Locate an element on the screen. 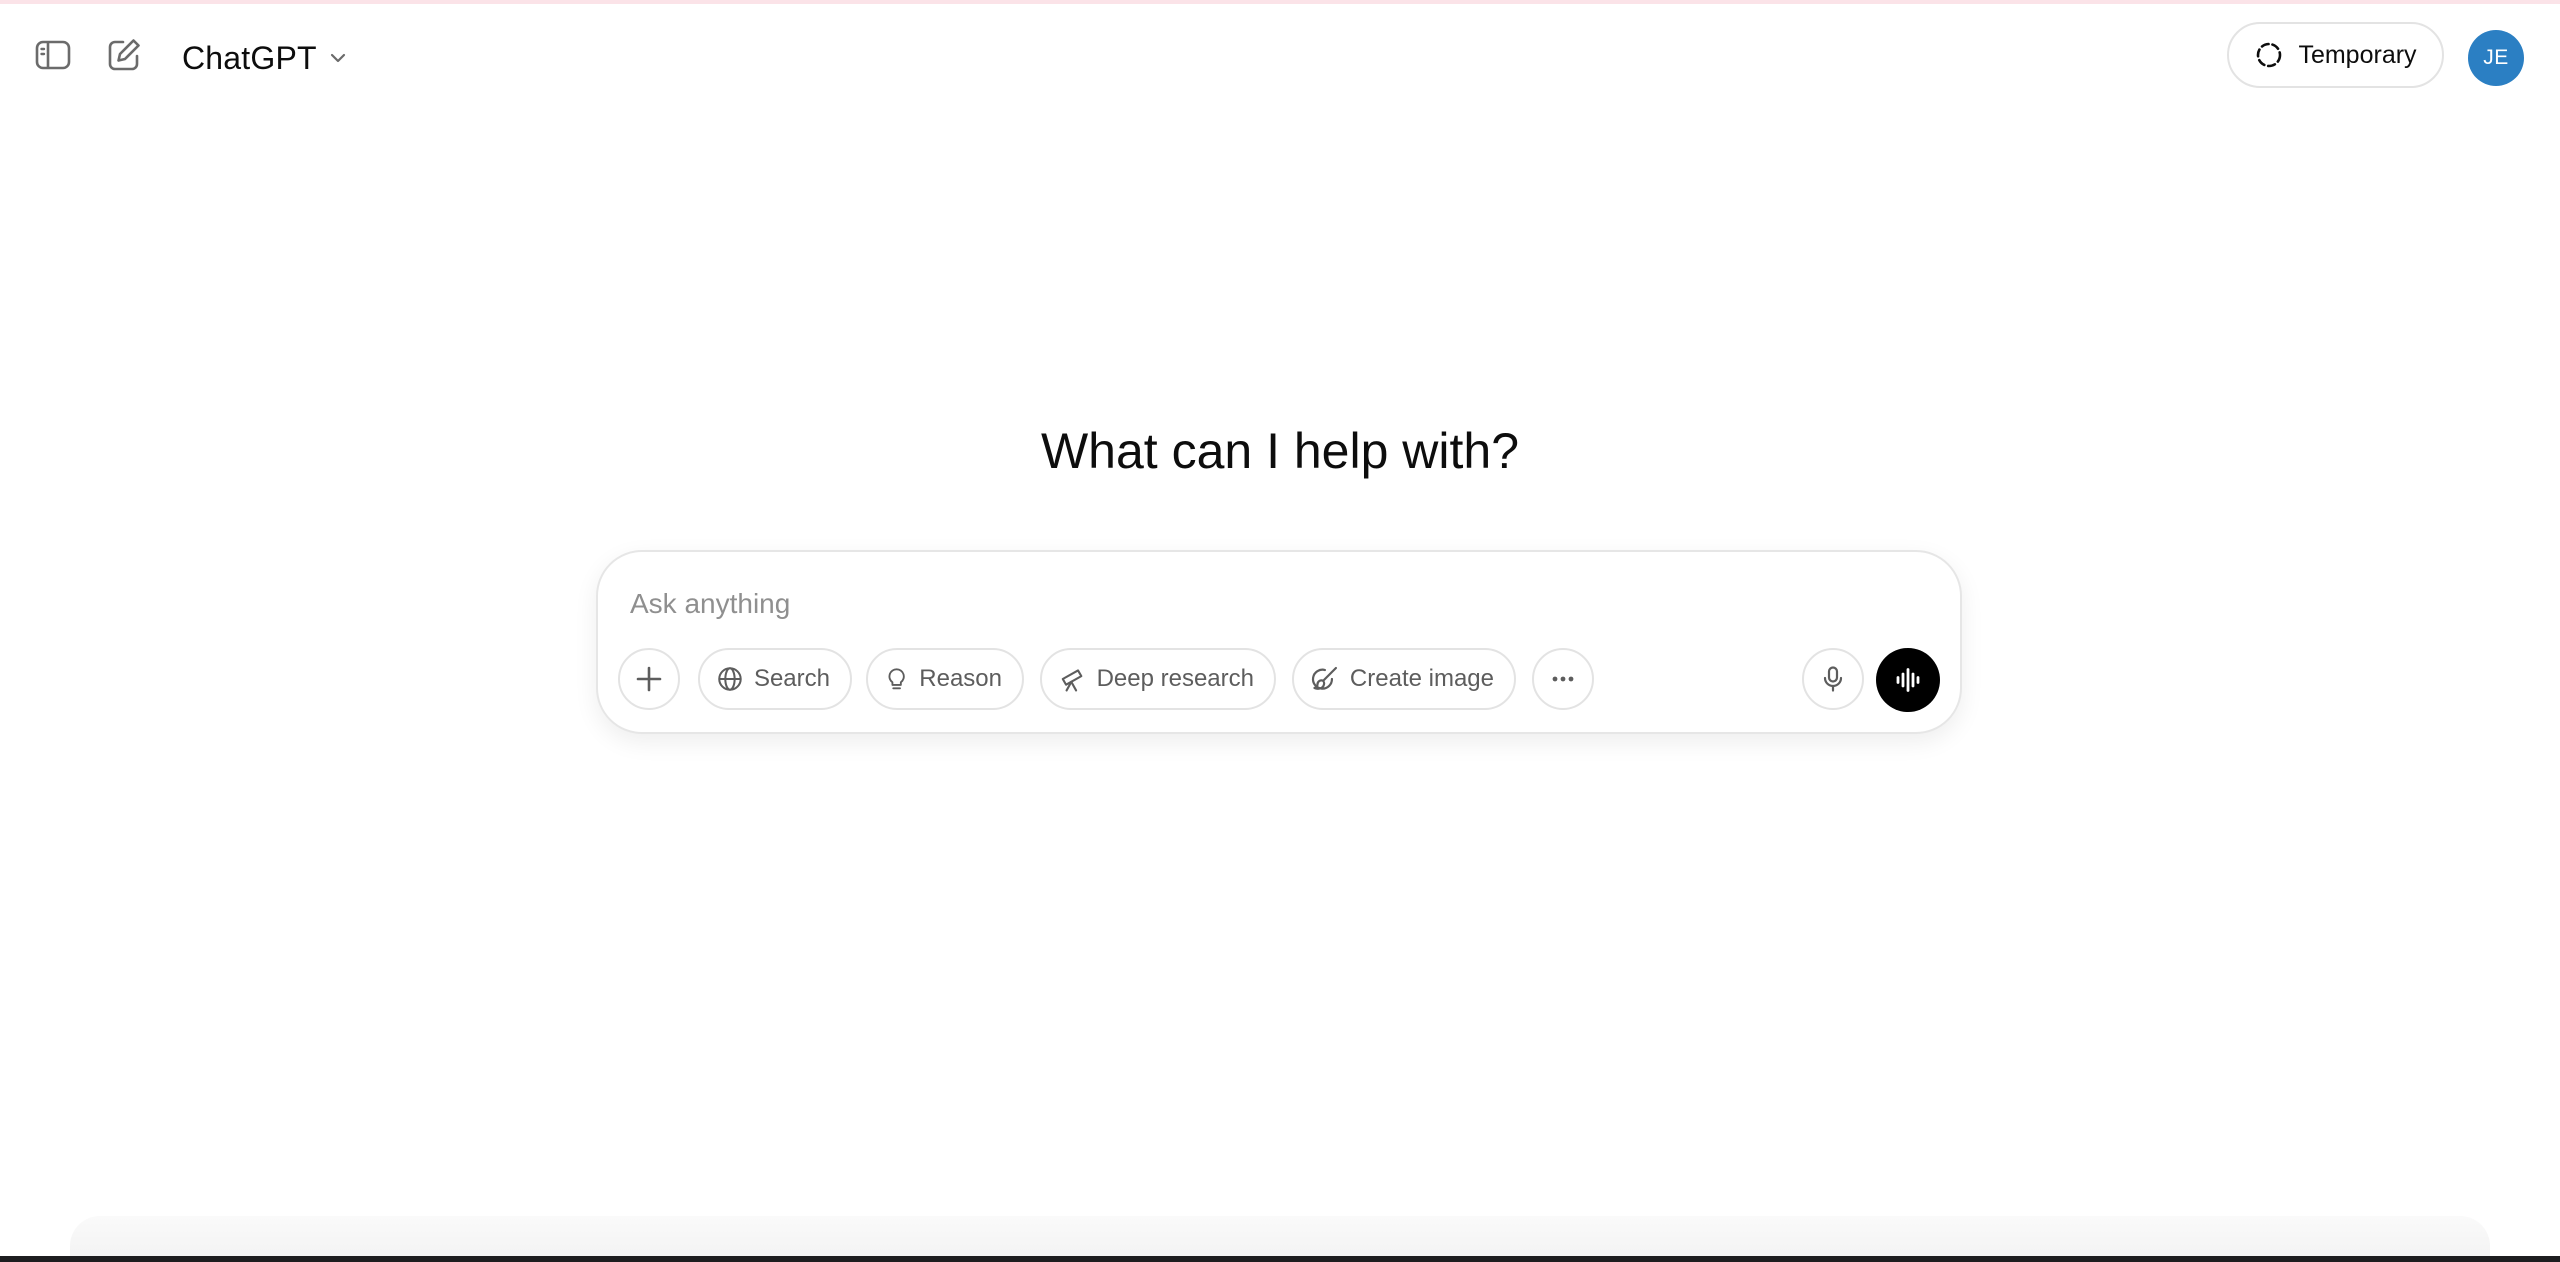  composer: Search Reason Deep research Create is located at coordinates (1279, 642).